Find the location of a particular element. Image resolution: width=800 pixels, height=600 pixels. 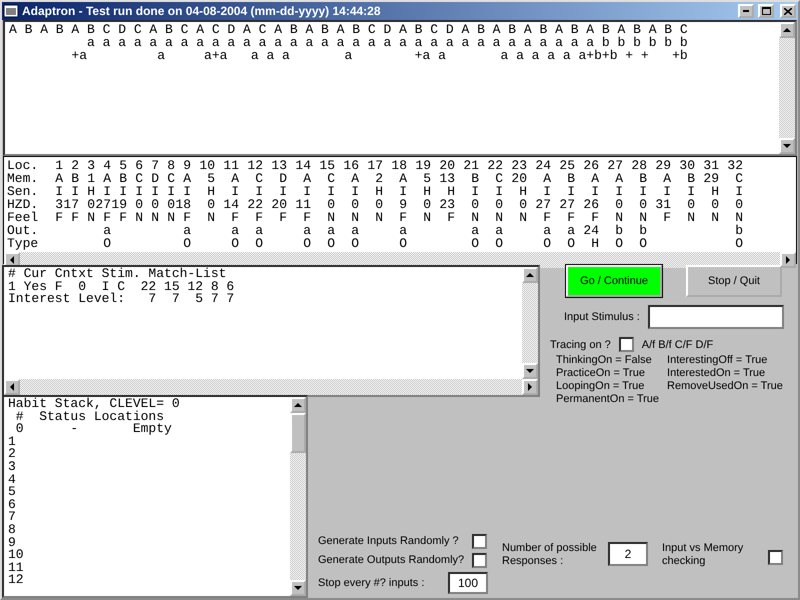

down-arrow-icon is located at coordinates (530, 371).